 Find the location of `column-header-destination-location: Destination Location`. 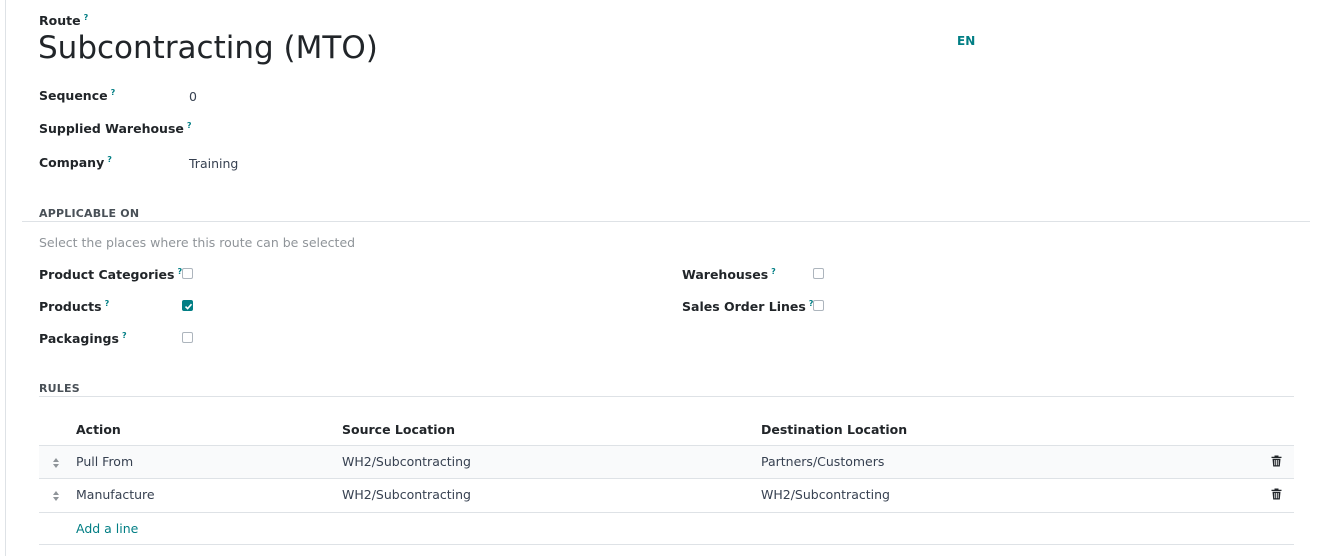

column-header-destination-location: Destination Location is located at coordinates (834, 429).